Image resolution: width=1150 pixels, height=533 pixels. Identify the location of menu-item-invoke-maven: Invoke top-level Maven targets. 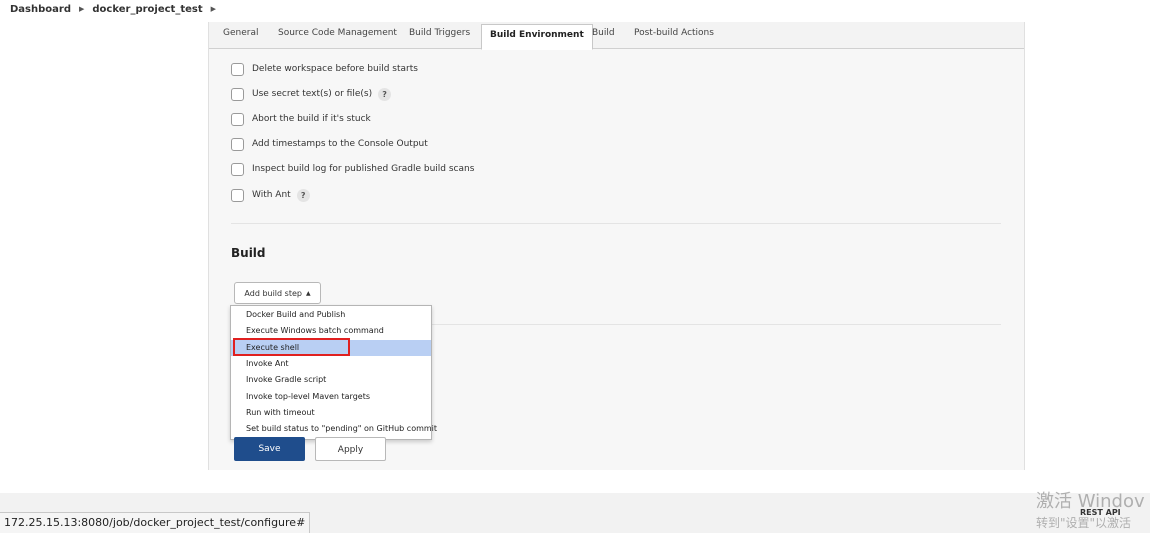
(331, 397).